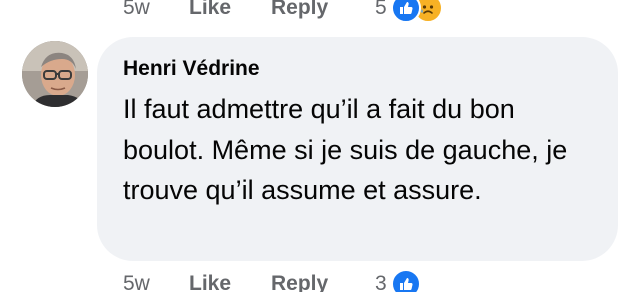 Image resolution: width=630 pixels, height=292 pixels. What do you see at coordinates (381, 10) in the screenshot?
I see `reaction-count: 5` at bounding box center [381, 10].